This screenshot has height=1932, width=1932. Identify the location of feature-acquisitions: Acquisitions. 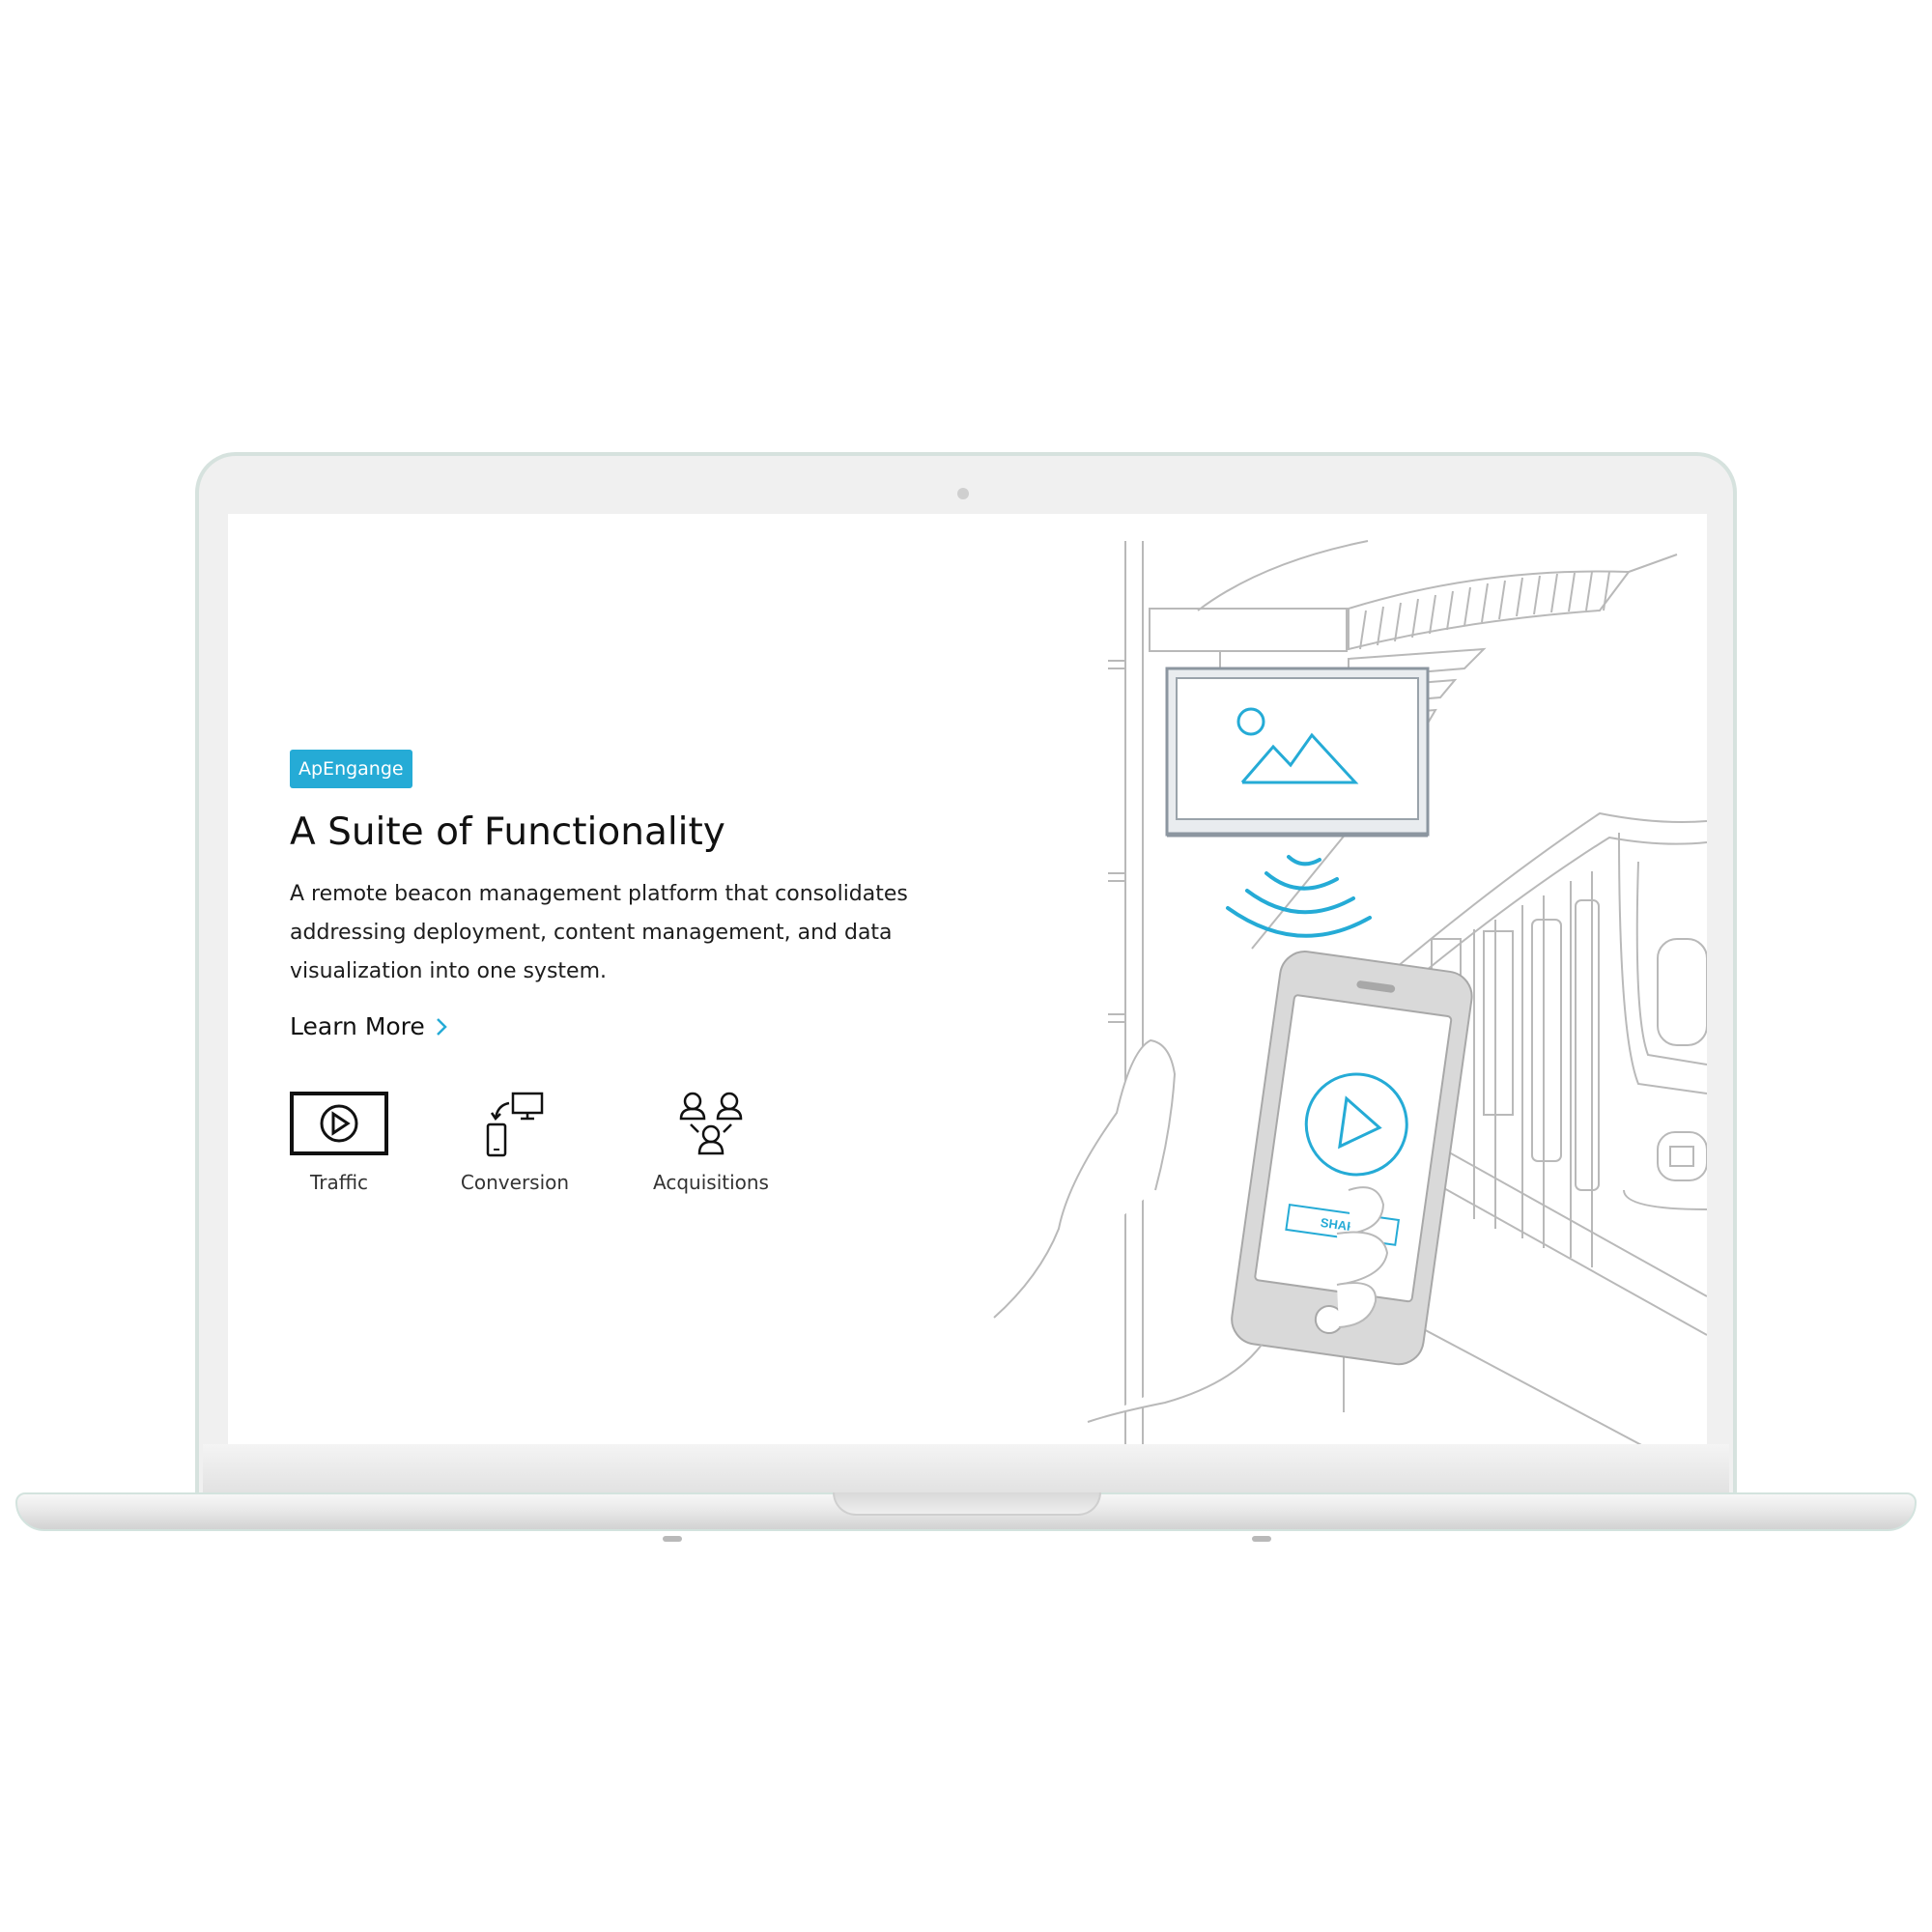
(711, 1141).